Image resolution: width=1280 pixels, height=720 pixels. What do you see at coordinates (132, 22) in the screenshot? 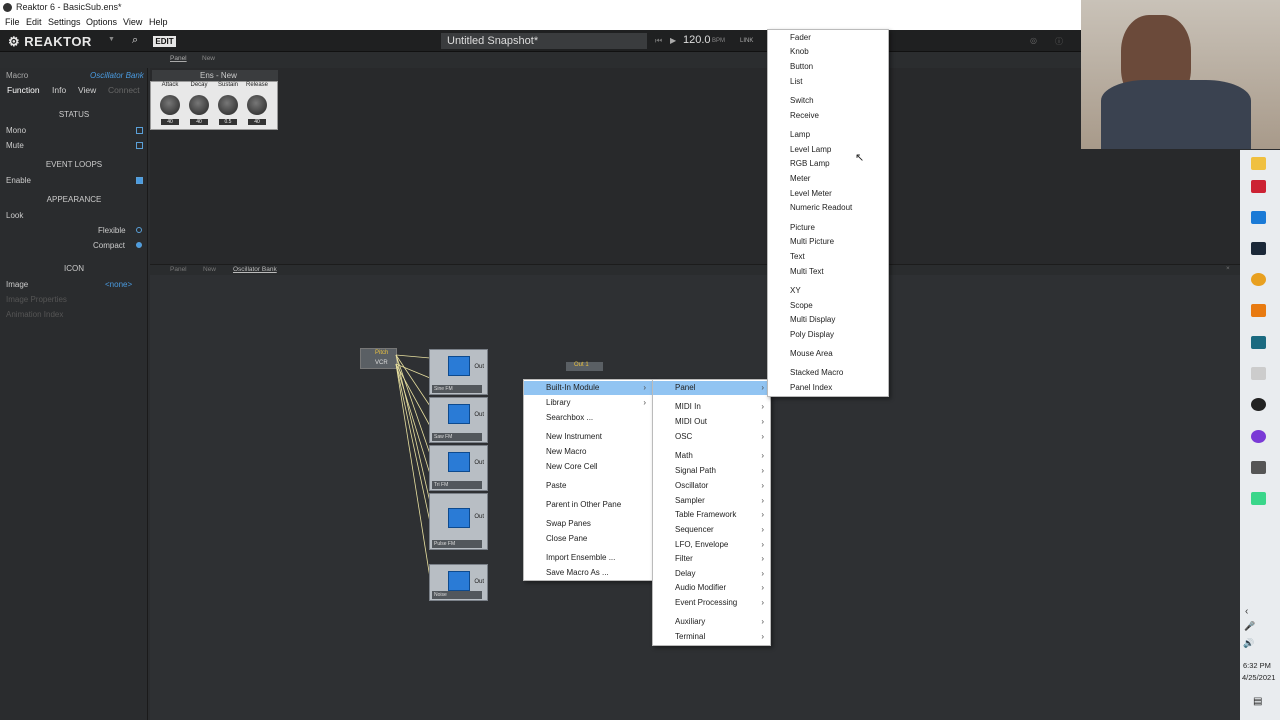
I see `menu-view: View` at bounding box center [132, 22].